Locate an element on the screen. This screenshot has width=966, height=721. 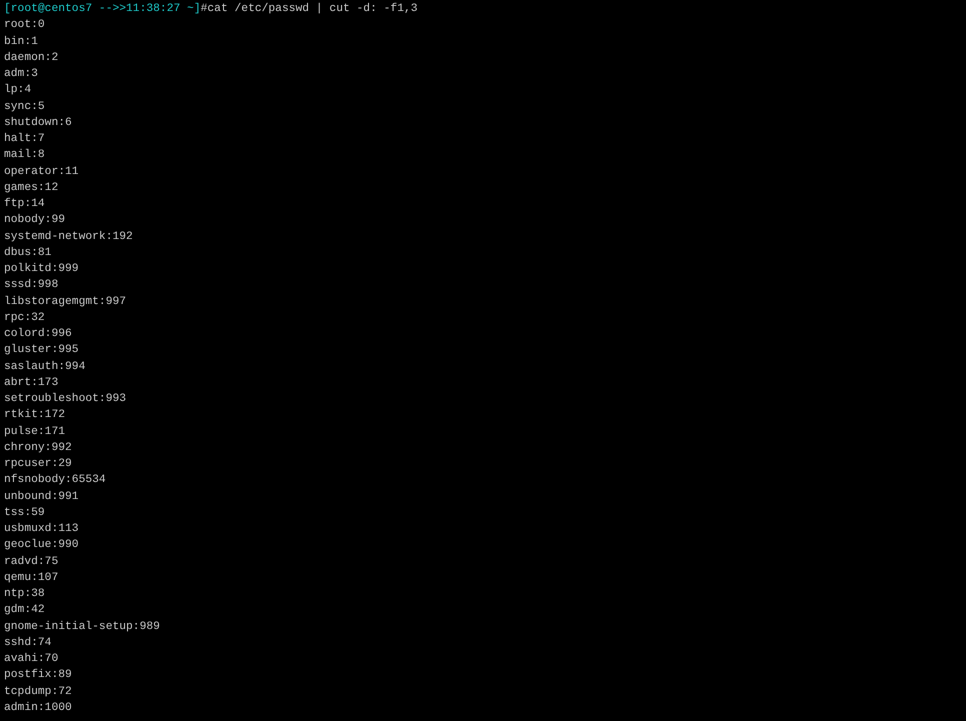
output-line: polkitd:999 is located at coordinates (41, 269).